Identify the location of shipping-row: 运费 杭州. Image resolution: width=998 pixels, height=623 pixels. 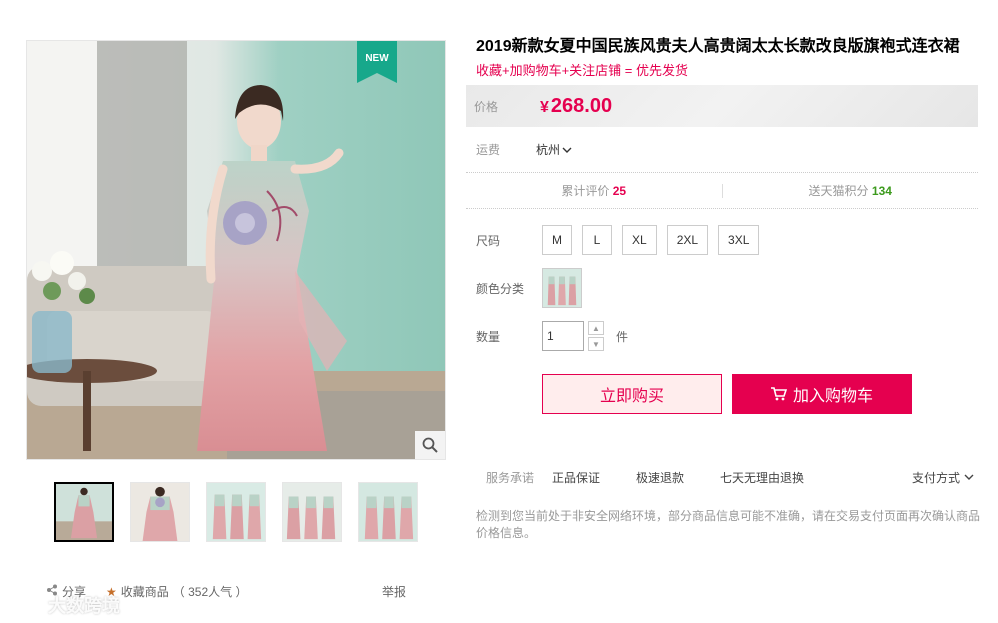
(722, 150).